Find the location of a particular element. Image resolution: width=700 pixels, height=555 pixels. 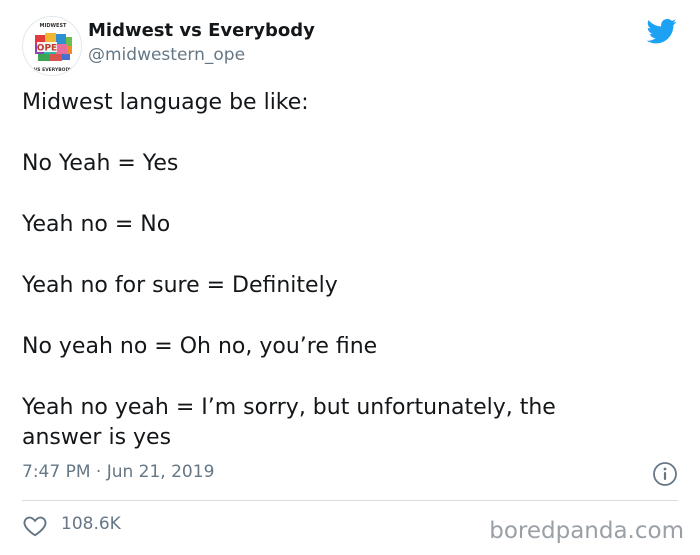

tweet-line: Yeah no = No is located at coordinates (96, 224).